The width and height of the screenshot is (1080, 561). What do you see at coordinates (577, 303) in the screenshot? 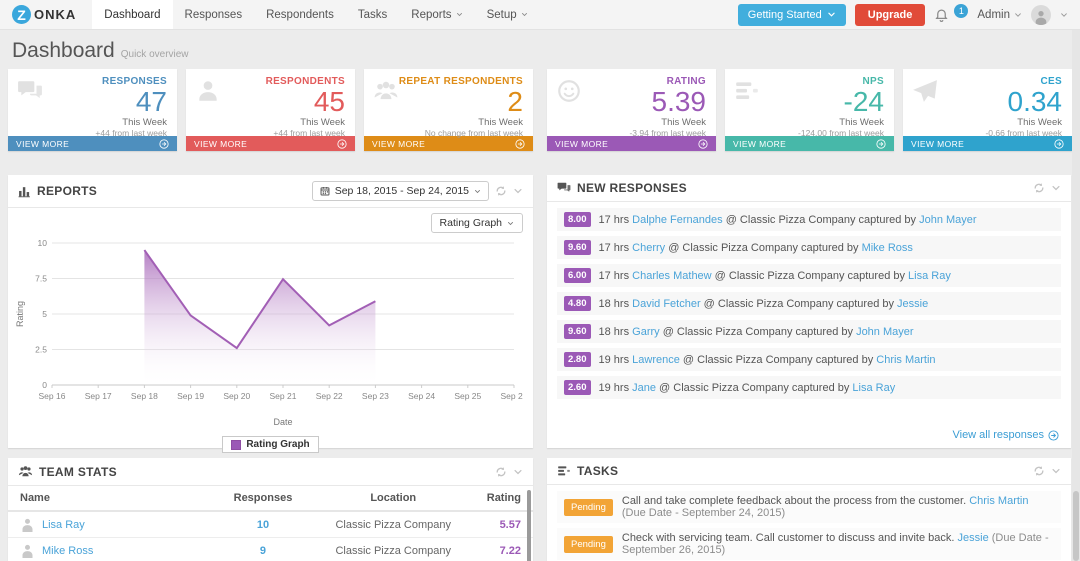
I see `score-badge: 4.80` at bounding box center [577, 303].